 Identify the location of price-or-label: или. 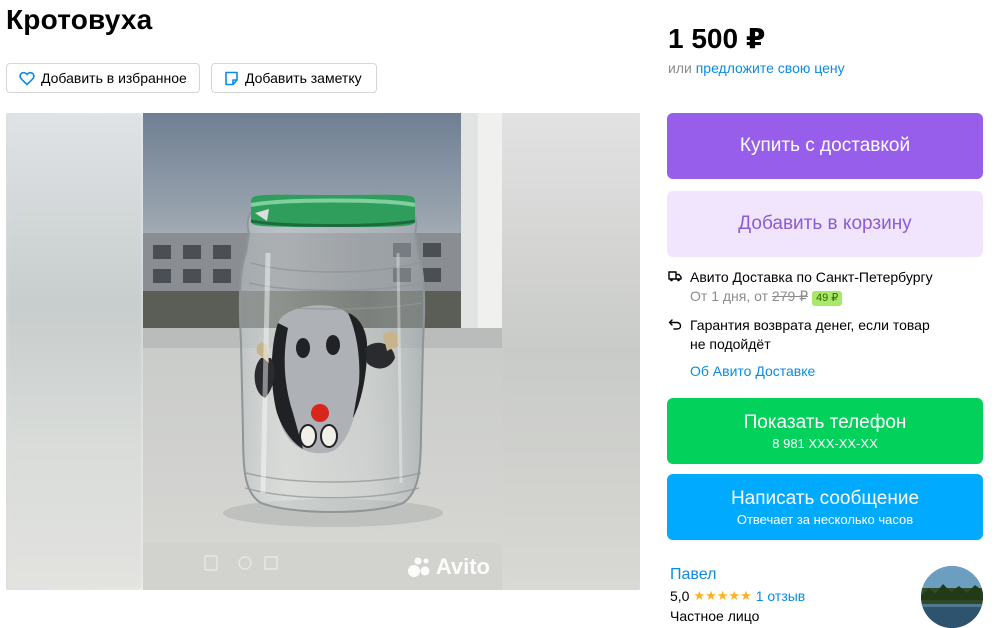
(680, 68).